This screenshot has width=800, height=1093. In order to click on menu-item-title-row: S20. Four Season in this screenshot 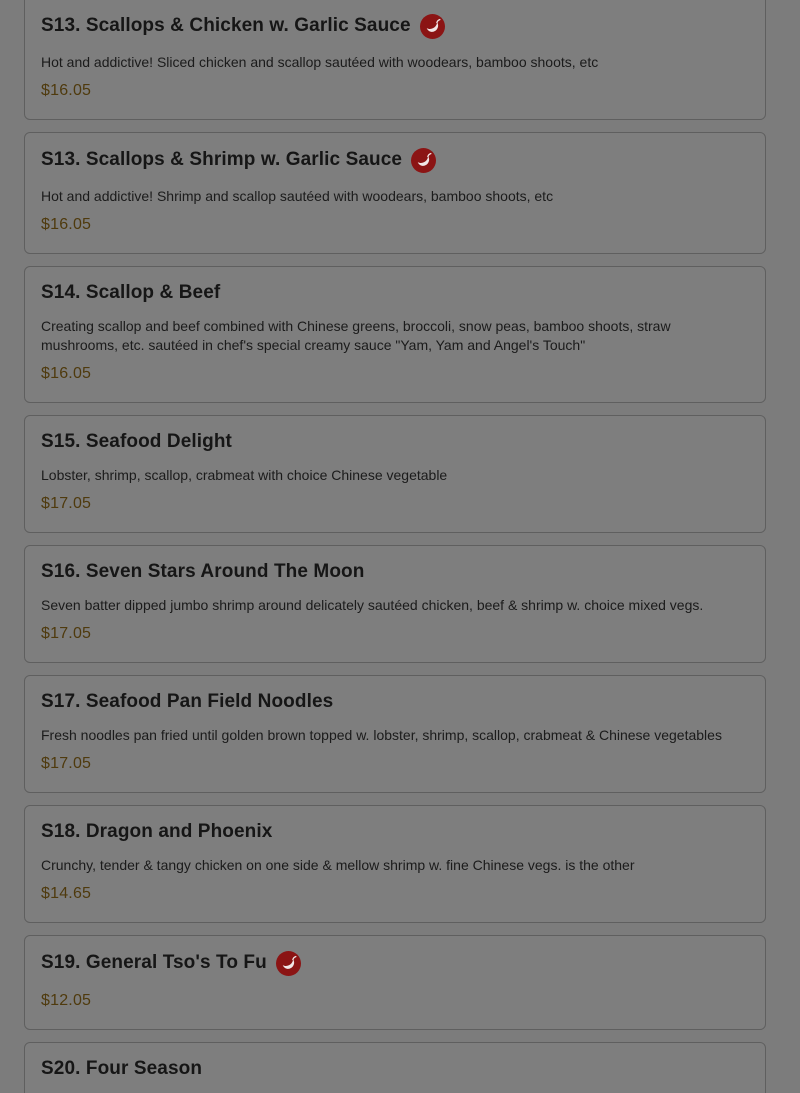, I will do `click(395, 1069)`.